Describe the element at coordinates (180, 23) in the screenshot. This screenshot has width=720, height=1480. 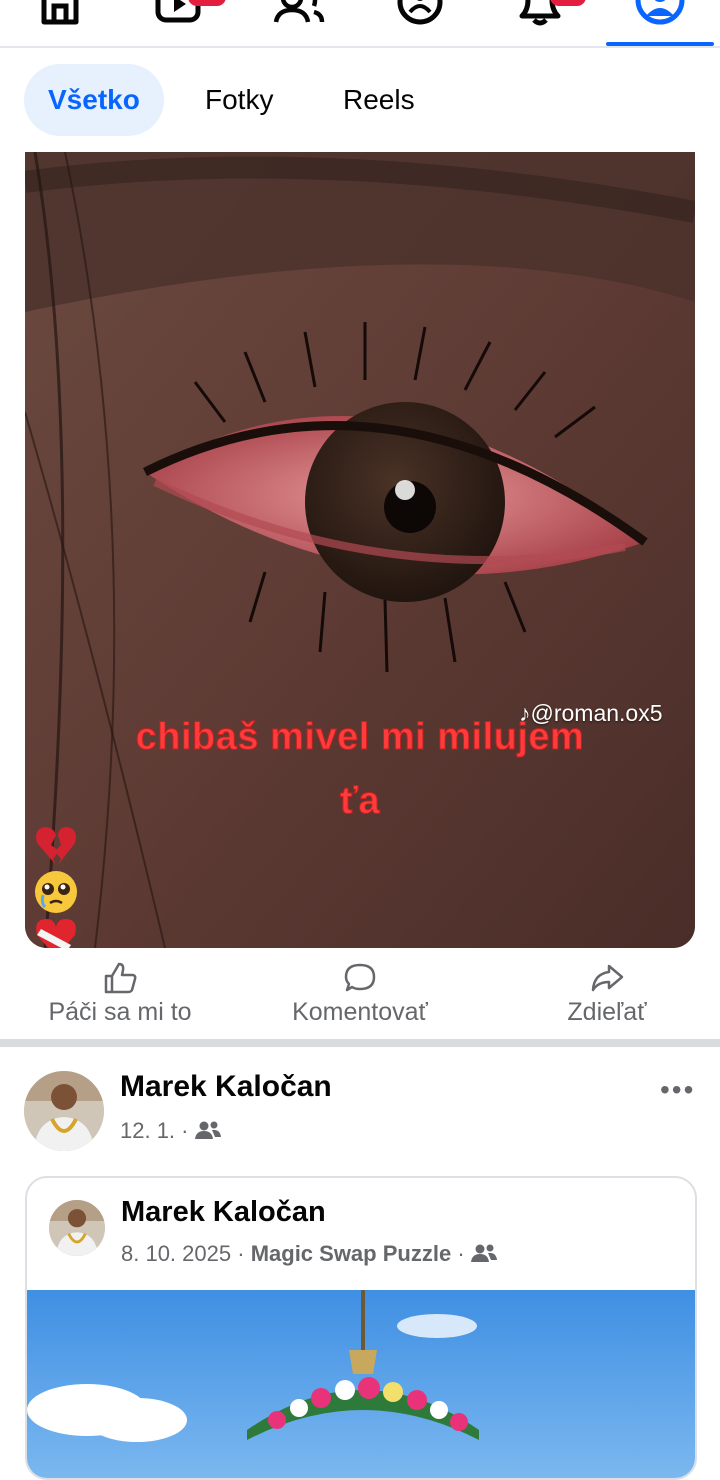
I see `nav-video` at that location.